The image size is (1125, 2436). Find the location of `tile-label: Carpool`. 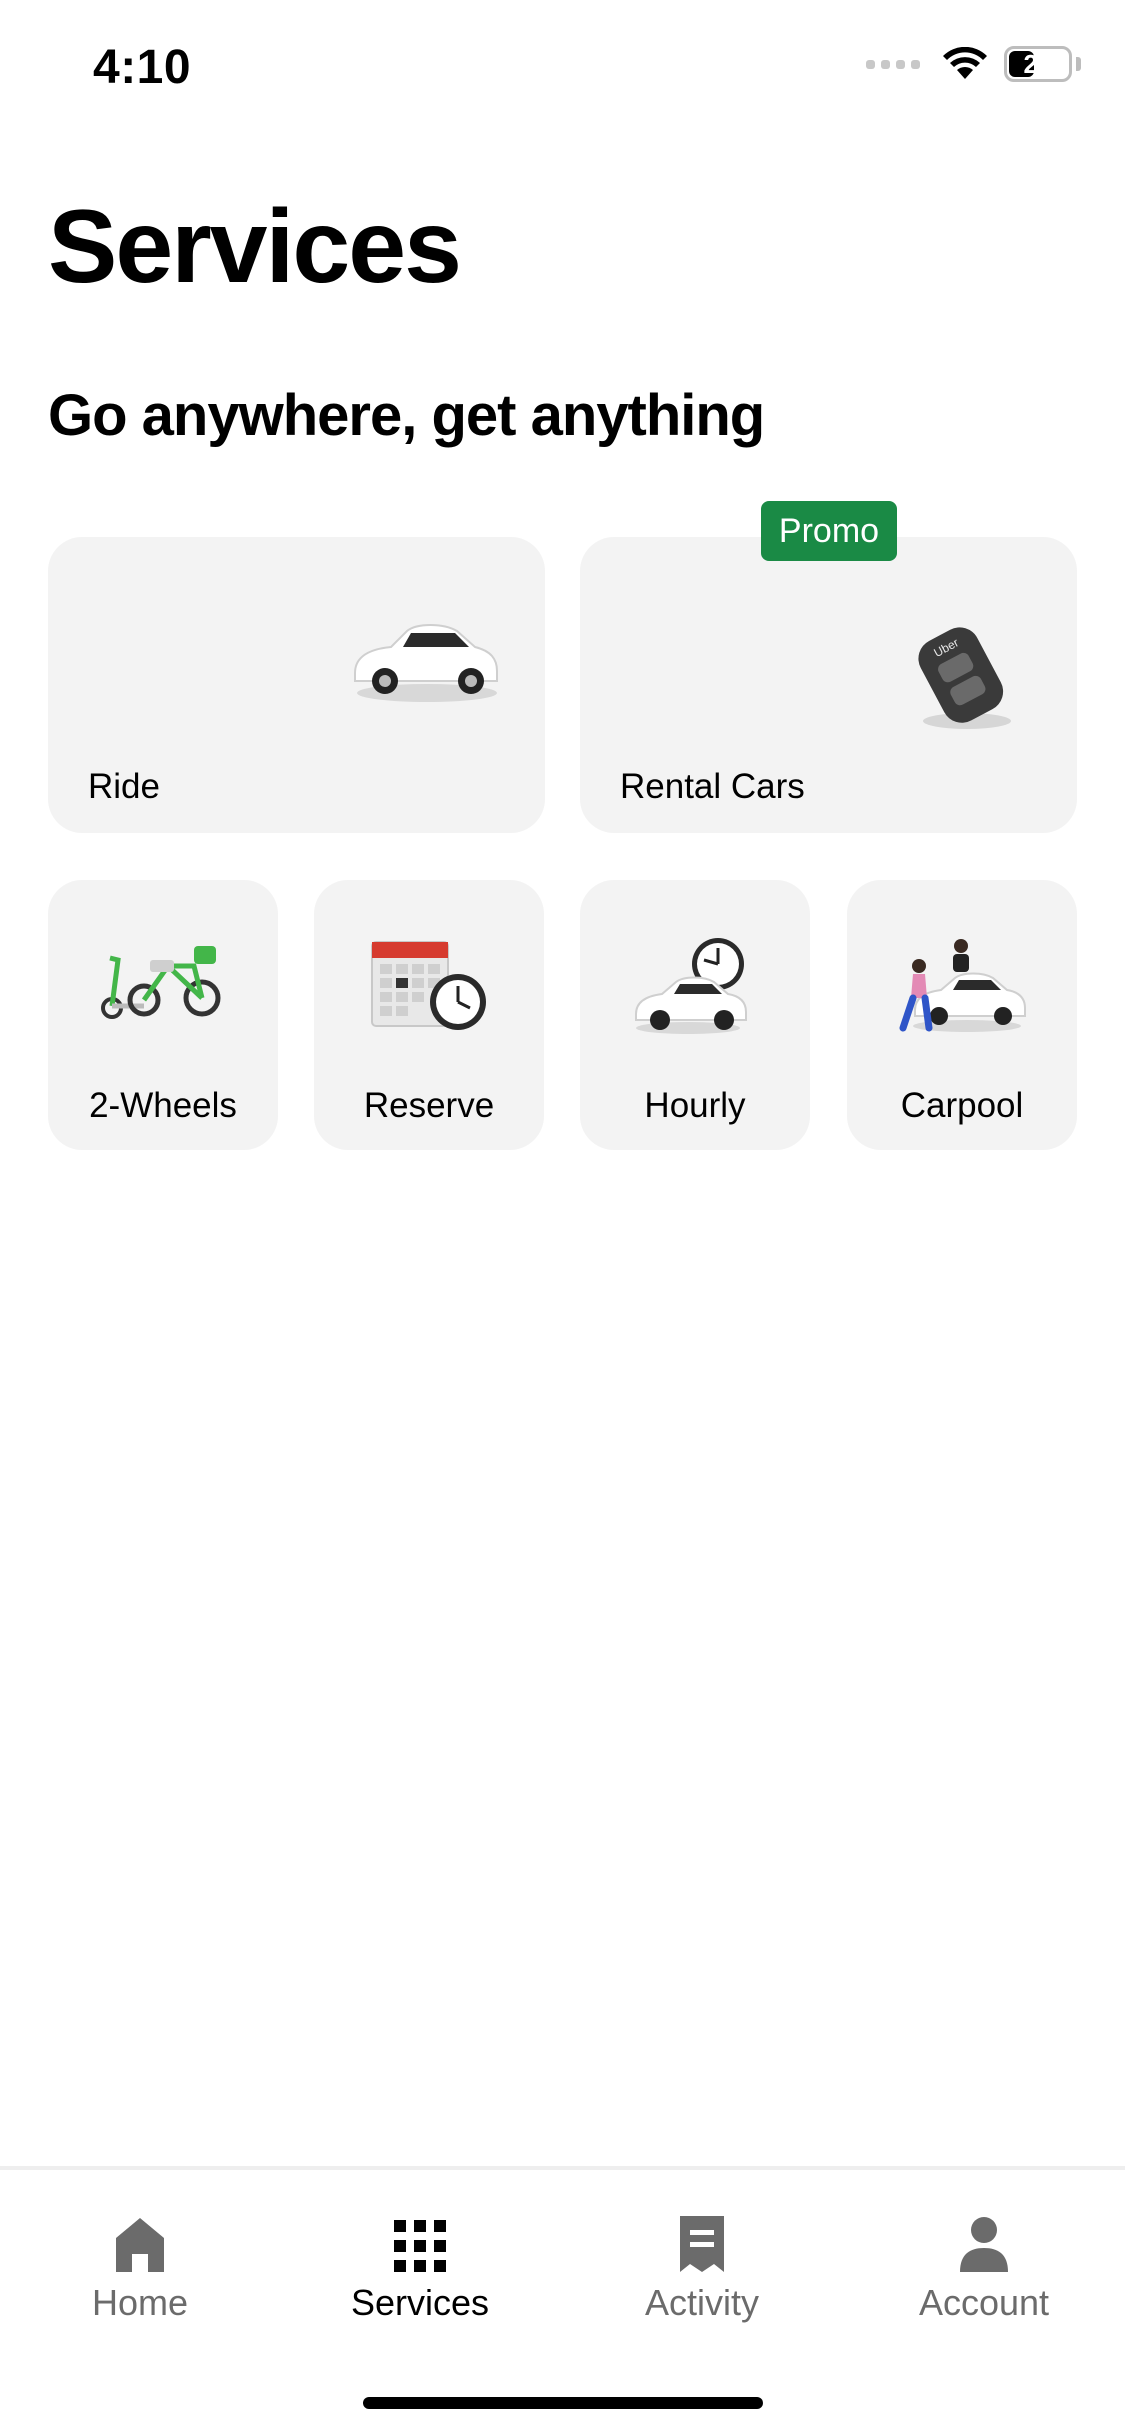

tile-label: Carpool is located at coordinates (962, 1105).